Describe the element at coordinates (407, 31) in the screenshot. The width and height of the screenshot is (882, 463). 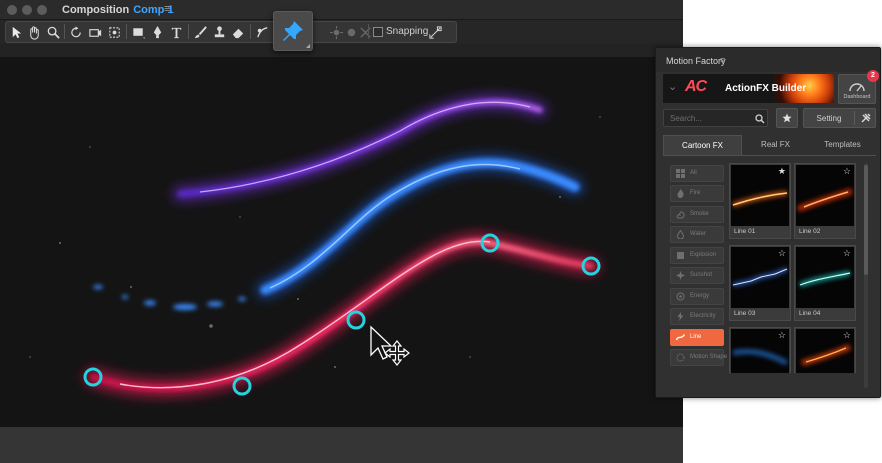
I see `snapping-label: Snapping` at that location.